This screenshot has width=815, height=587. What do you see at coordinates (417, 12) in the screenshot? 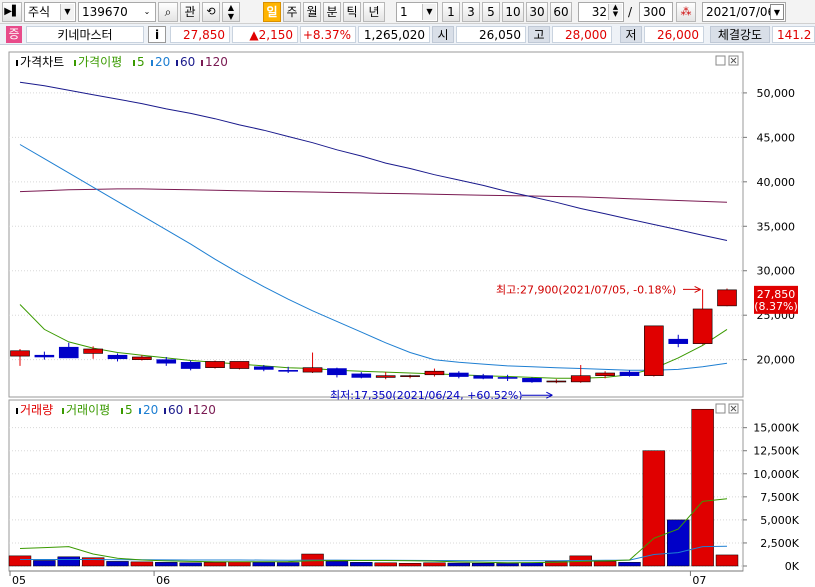
I see `interval-select: 1 ▼` at bounding box center [417, 12].